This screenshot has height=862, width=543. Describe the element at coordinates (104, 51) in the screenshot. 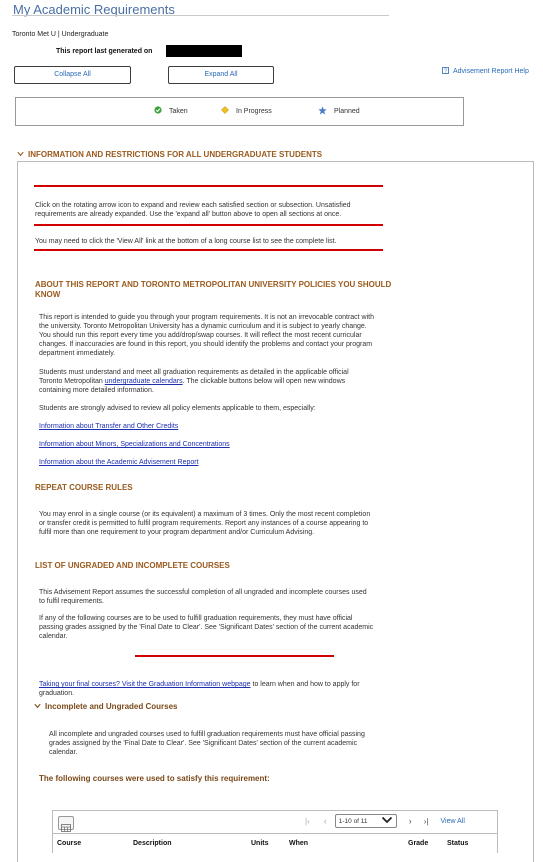

I see `report-generated-label: This report last generated on` at that location.